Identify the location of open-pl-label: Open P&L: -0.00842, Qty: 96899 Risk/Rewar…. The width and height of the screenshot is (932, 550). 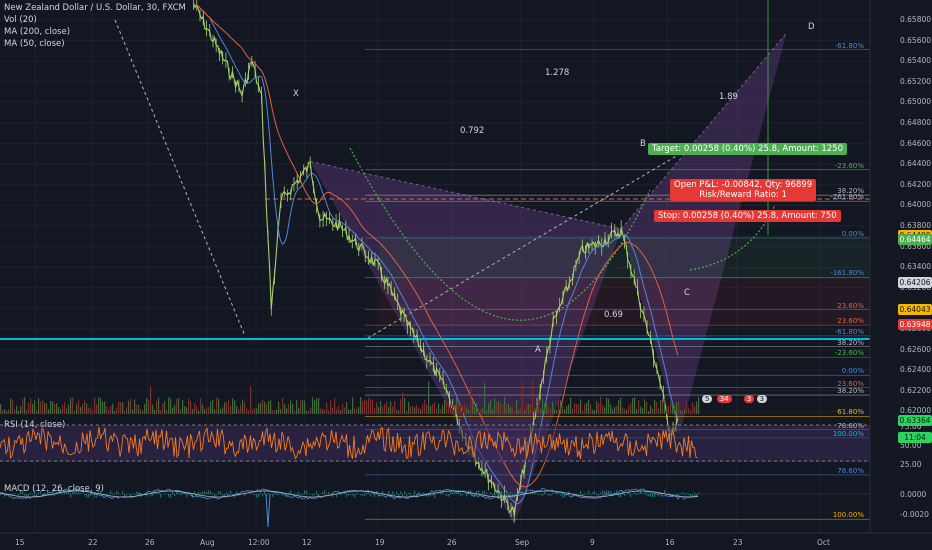
(743, 190).